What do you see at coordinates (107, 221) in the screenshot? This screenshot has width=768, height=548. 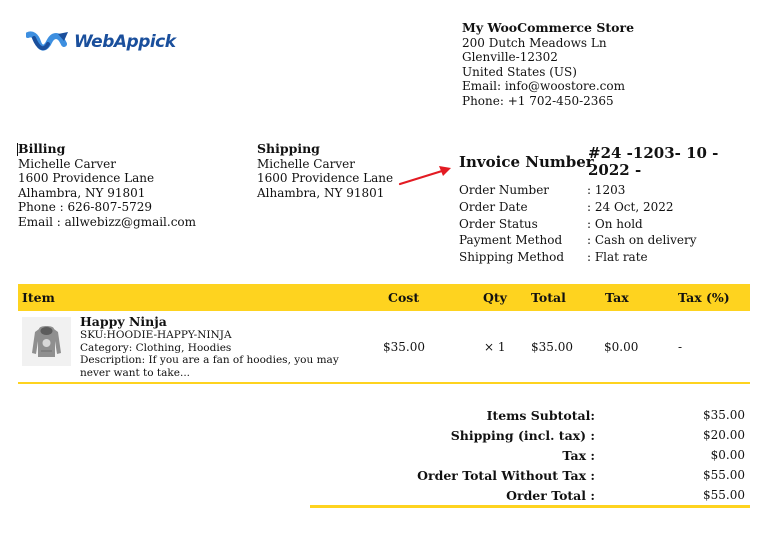 I see `billing-email: Email : allwebizz@gmail.com` at bounding box center [107, 221].